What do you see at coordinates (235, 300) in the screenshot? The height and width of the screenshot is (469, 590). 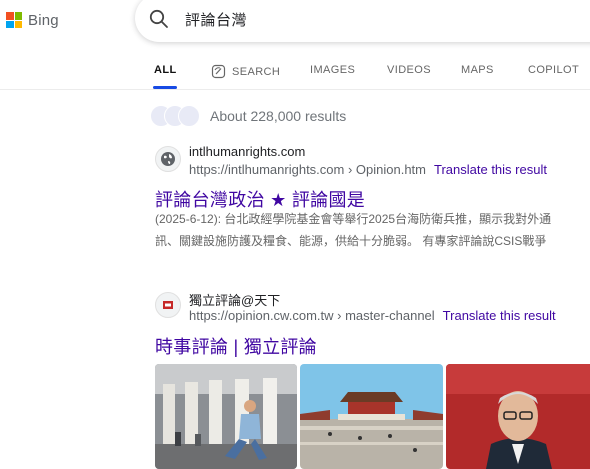 I see `result-site-name: 獨立評論@天下` at bounding box center [235, 300].